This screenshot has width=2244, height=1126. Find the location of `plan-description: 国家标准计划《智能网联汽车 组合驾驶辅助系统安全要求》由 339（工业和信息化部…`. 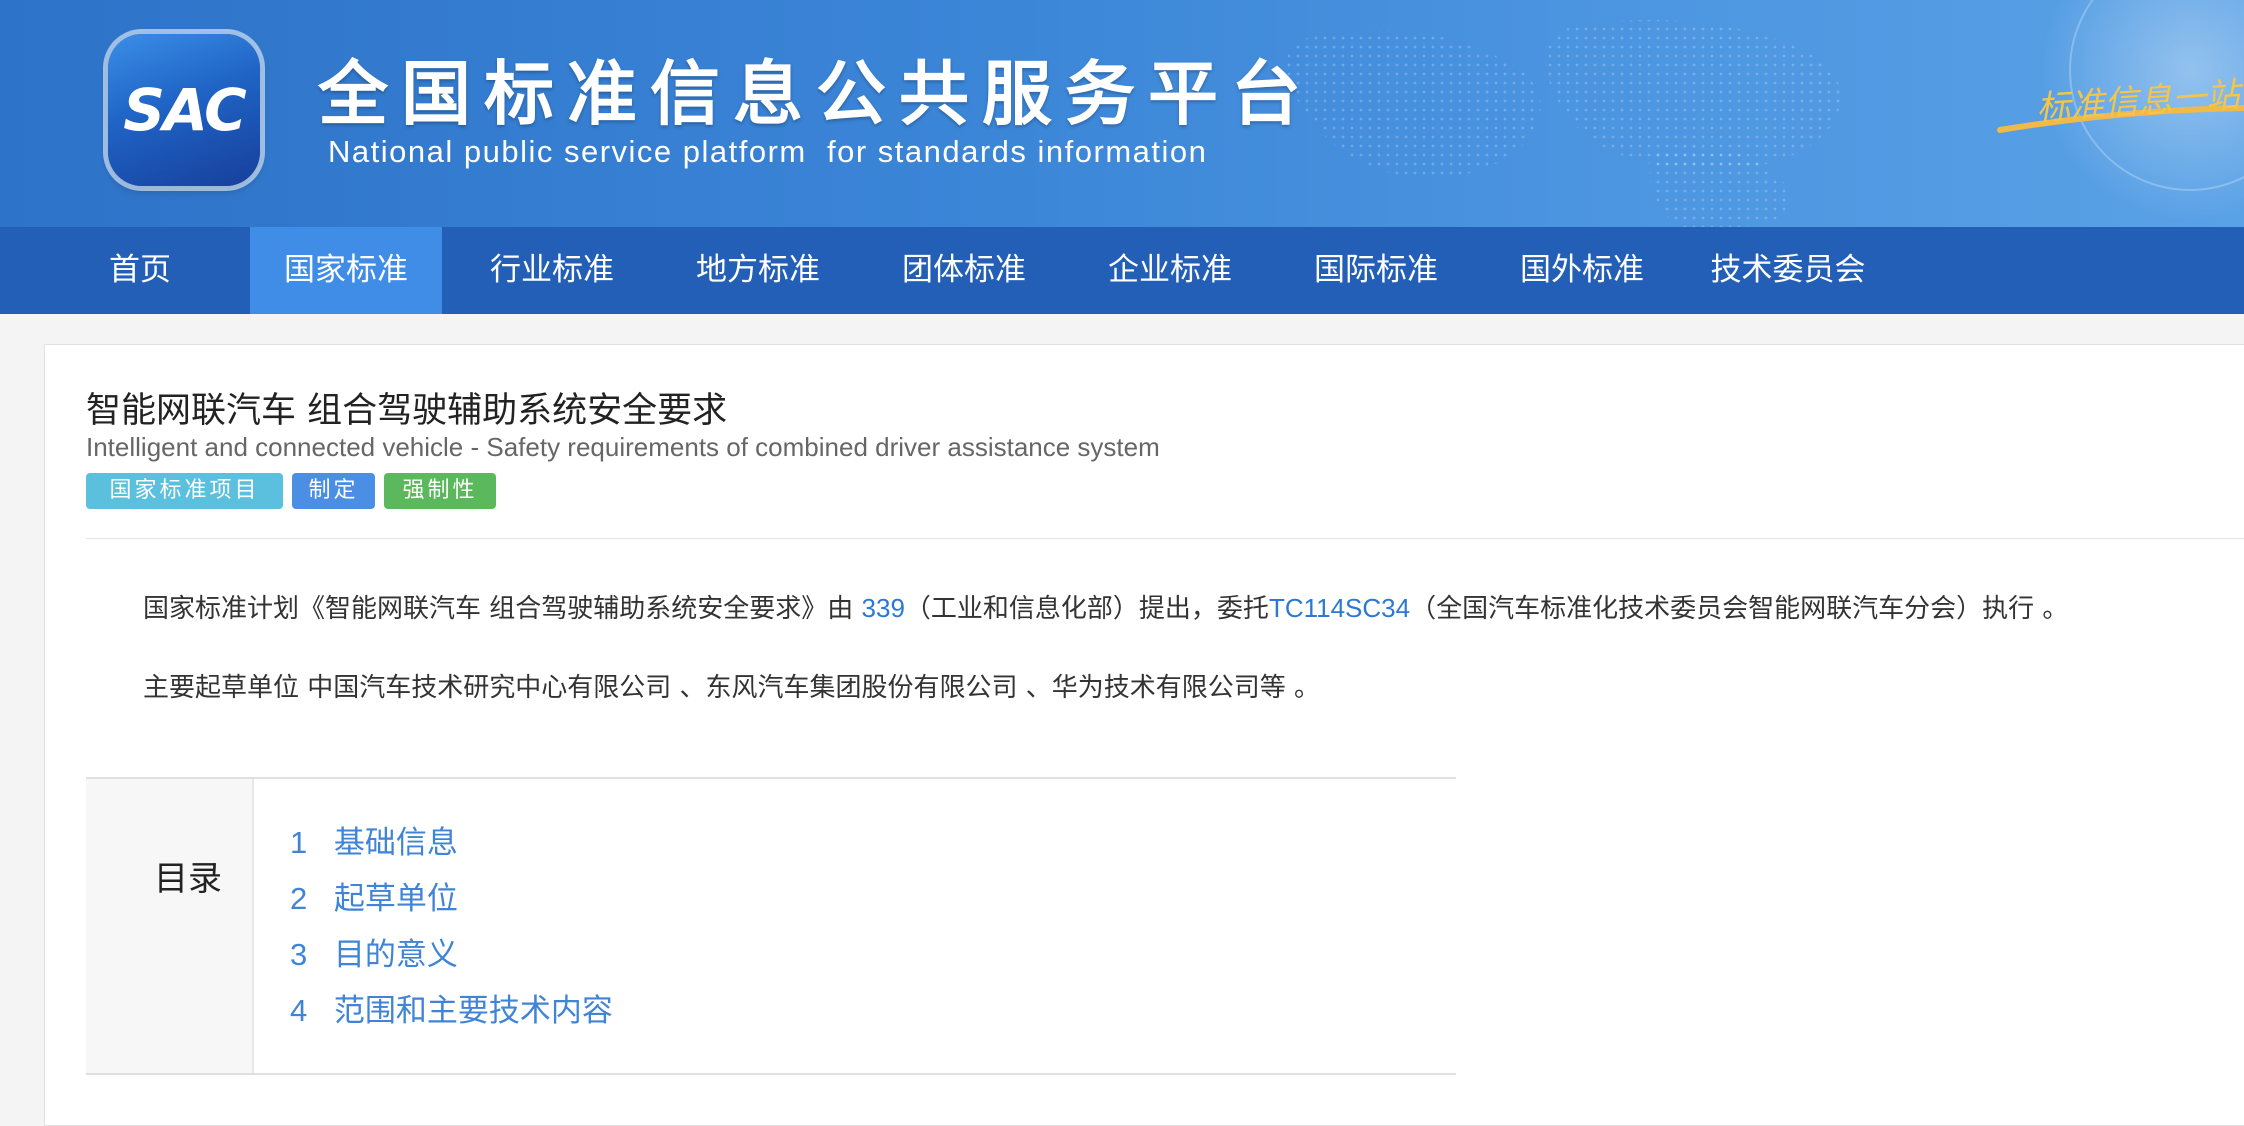

plan-description: 国家标准计划《智能网联汽车 组合驾驶辅助系统安全要求》由 339（工业和信息化部… is located at coordinates (1105, 606).